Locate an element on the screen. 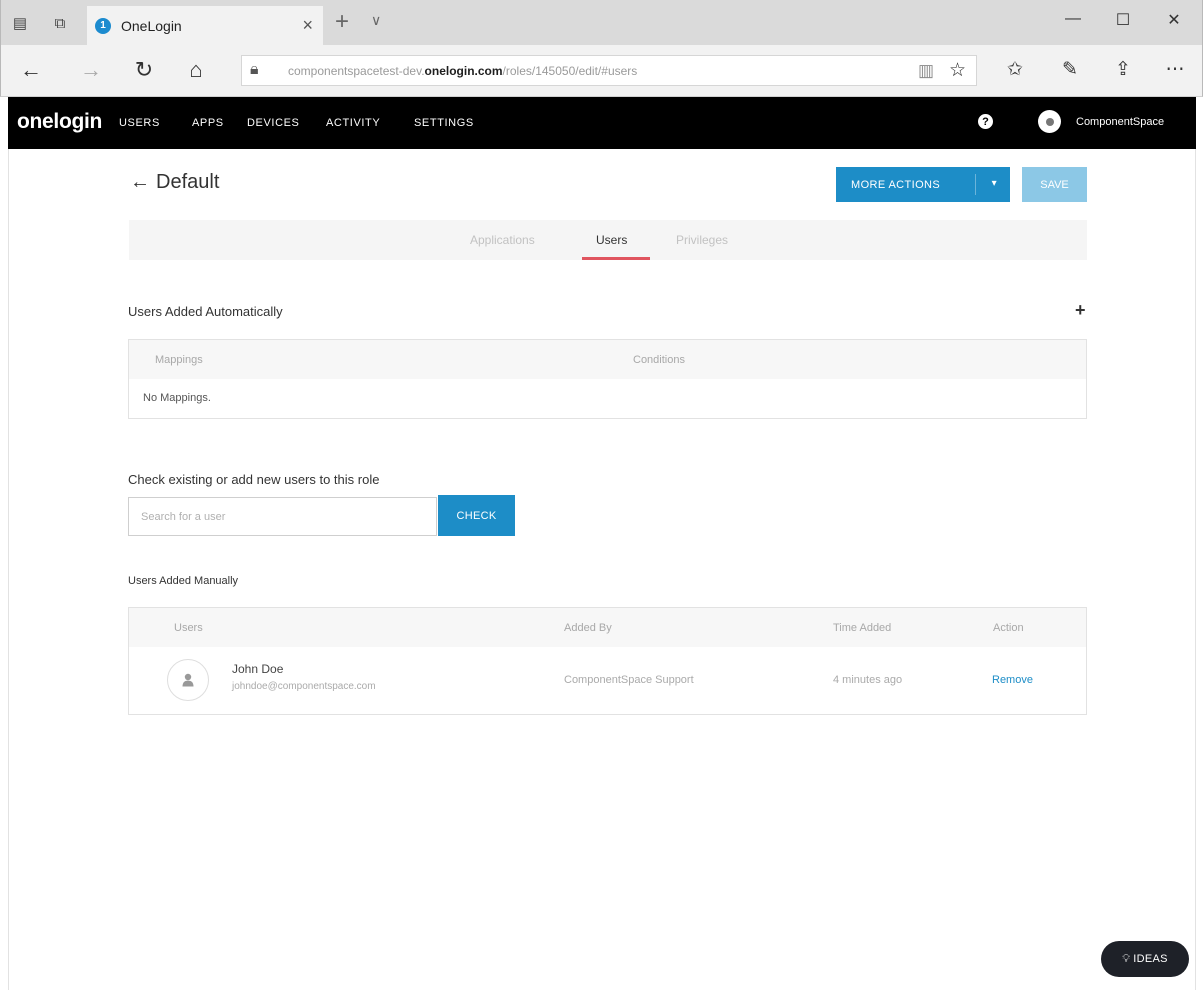  user-email: johndoe@componentspace.com is located at coordinates (304, 686).